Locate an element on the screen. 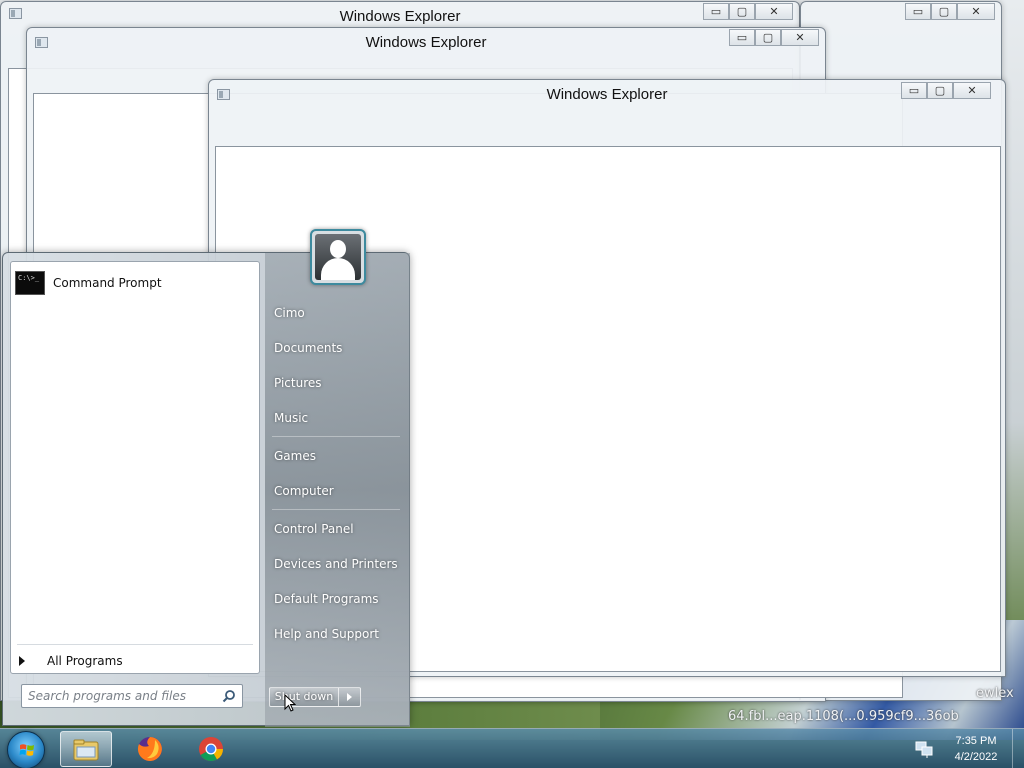 This screenshot has height=768, width=1024. taskbar-button-explorer is located at coordinates (86, 749).